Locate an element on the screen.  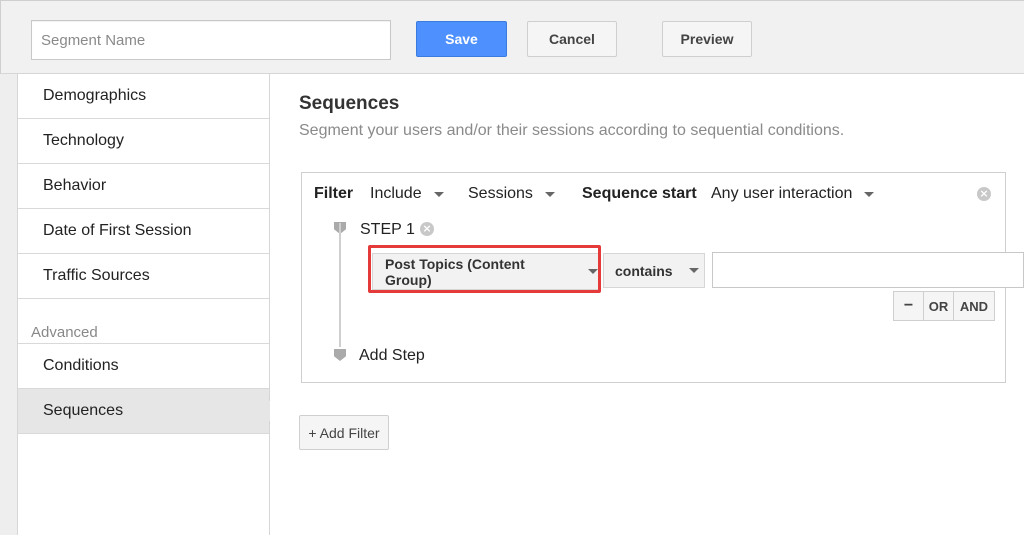
sequence-start-dropdown: Any user interaction is located at coordinates (793, 194).